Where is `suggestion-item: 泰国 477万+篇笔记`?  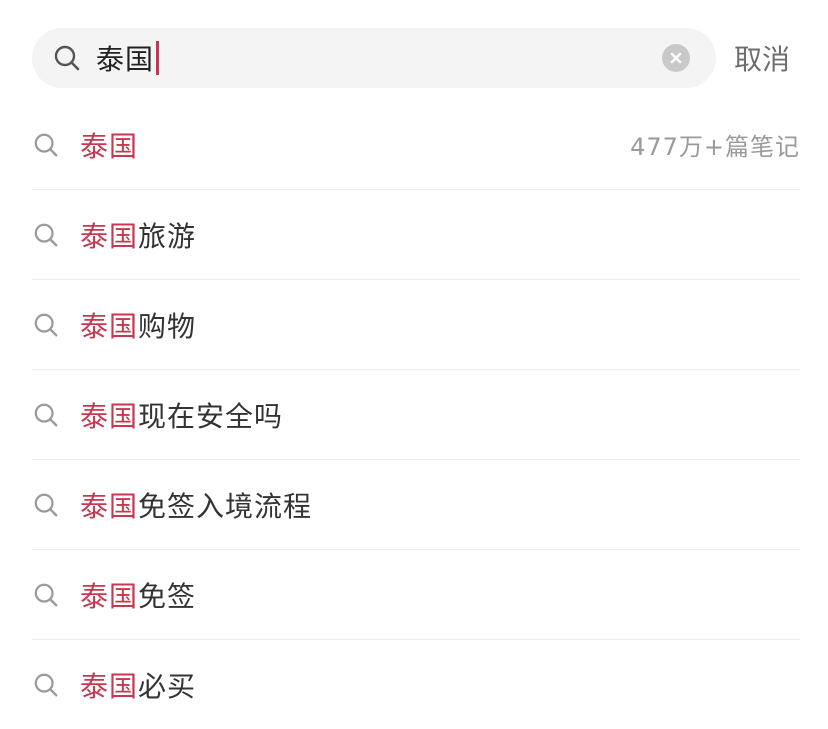 suggestion-item: 泰国 477万+篇笔记 is located at coordinates (416, 145).